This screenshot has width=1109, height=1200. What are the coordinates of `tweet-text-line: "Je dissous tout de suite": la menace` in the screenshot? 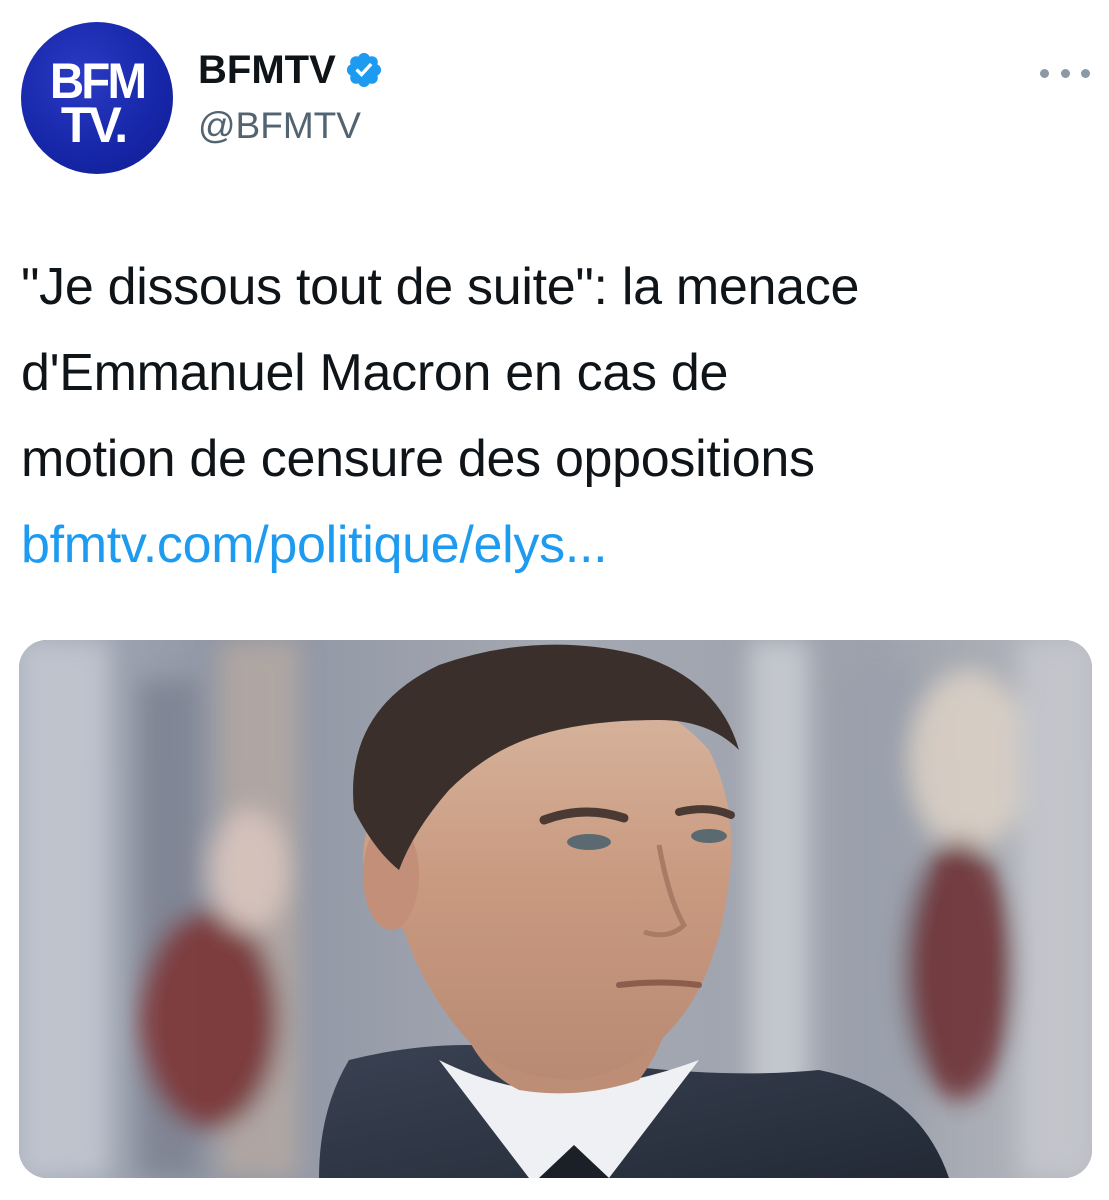 It's located at (440, 287).